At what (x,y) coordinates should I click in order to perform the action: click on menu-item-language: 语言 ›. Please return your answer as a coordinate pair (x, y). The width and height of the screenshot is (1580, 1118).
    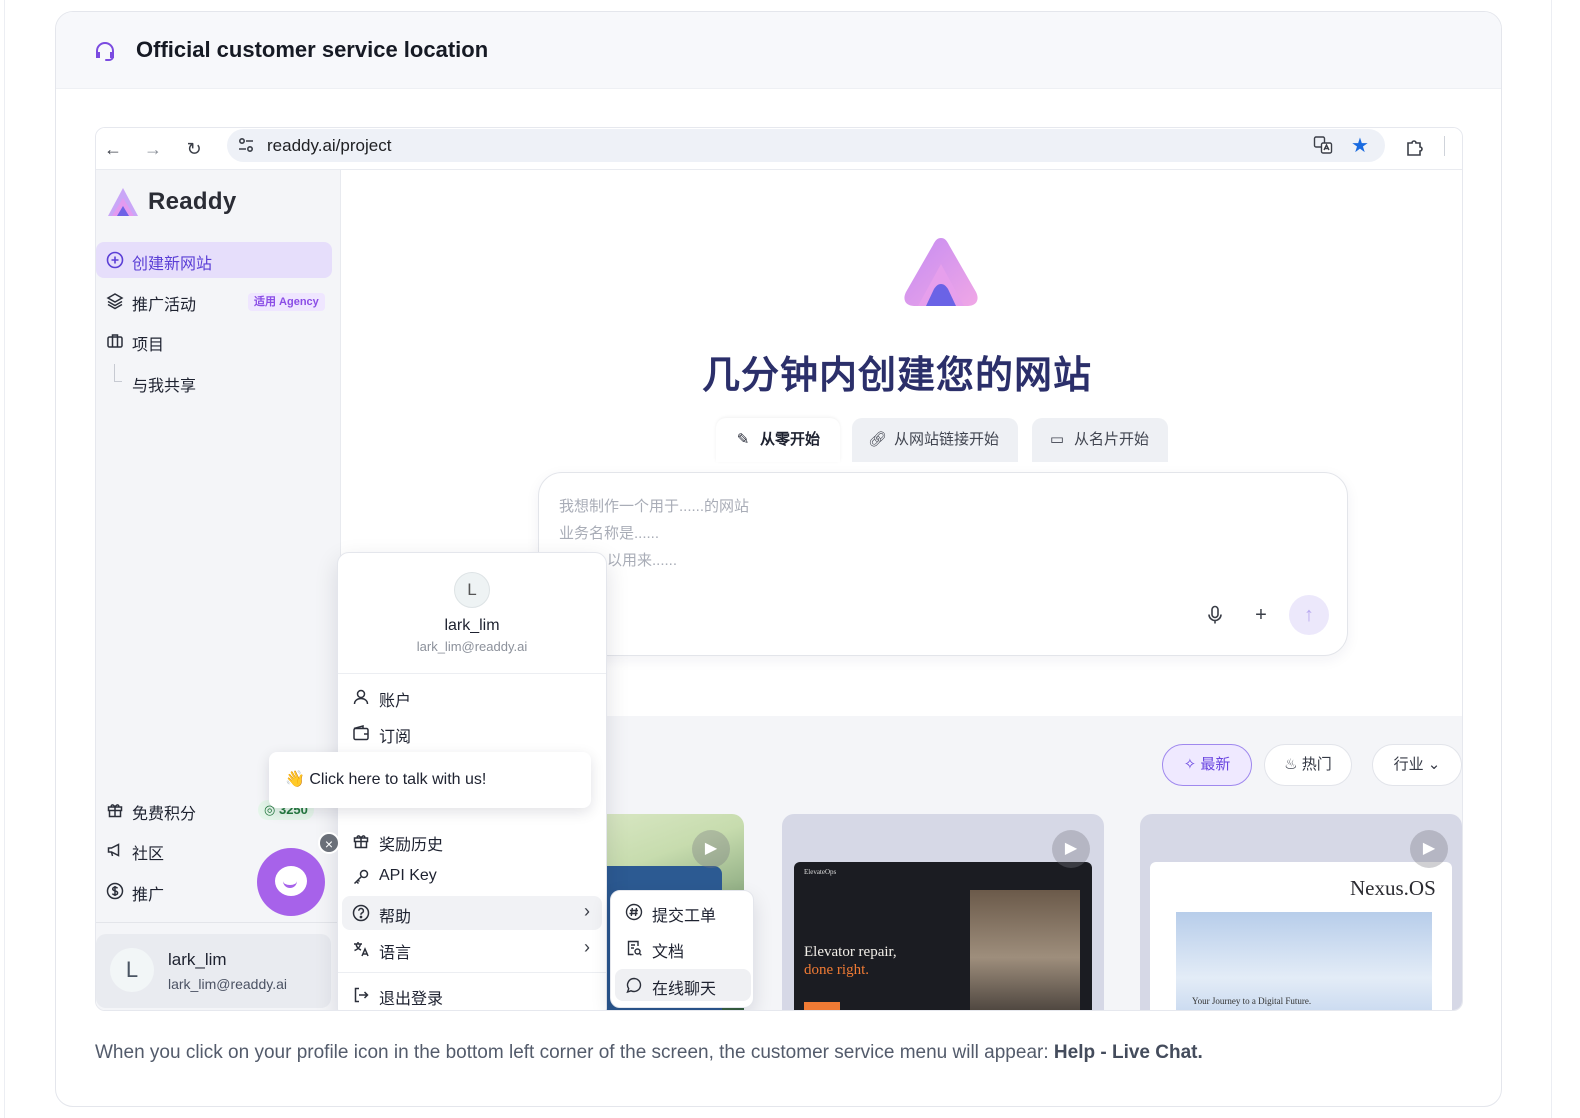
    Looking at the image, I should click on (472, 949).